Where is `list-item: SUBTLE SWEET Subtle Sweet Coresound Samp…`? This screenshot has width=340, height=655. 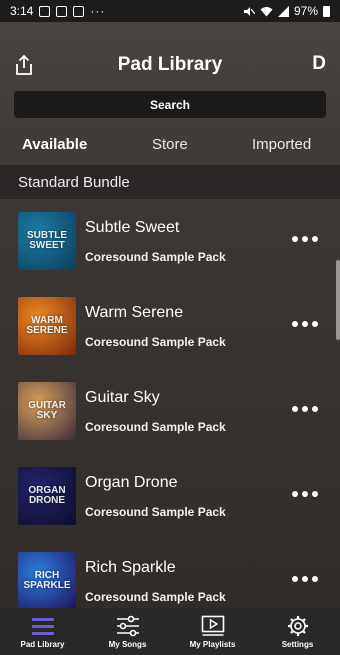
list-item: SUBTLE SWEET Subtle Sweet Coresound Samp… is located at coordinates (170, 242).